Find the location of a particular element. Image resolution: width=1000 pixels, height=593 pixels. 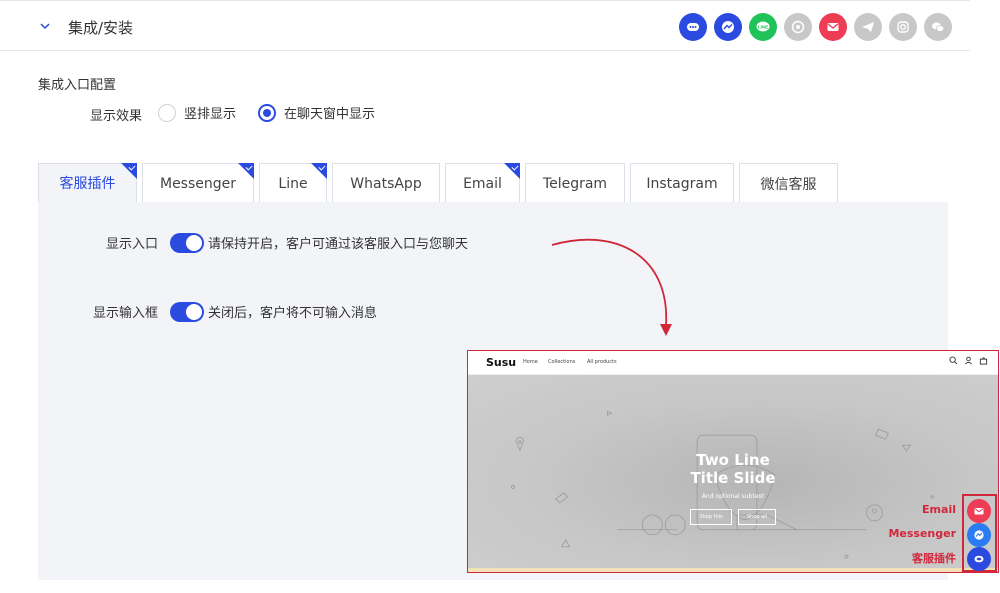

radio-circle-checked is located at coordinates (267, 112).